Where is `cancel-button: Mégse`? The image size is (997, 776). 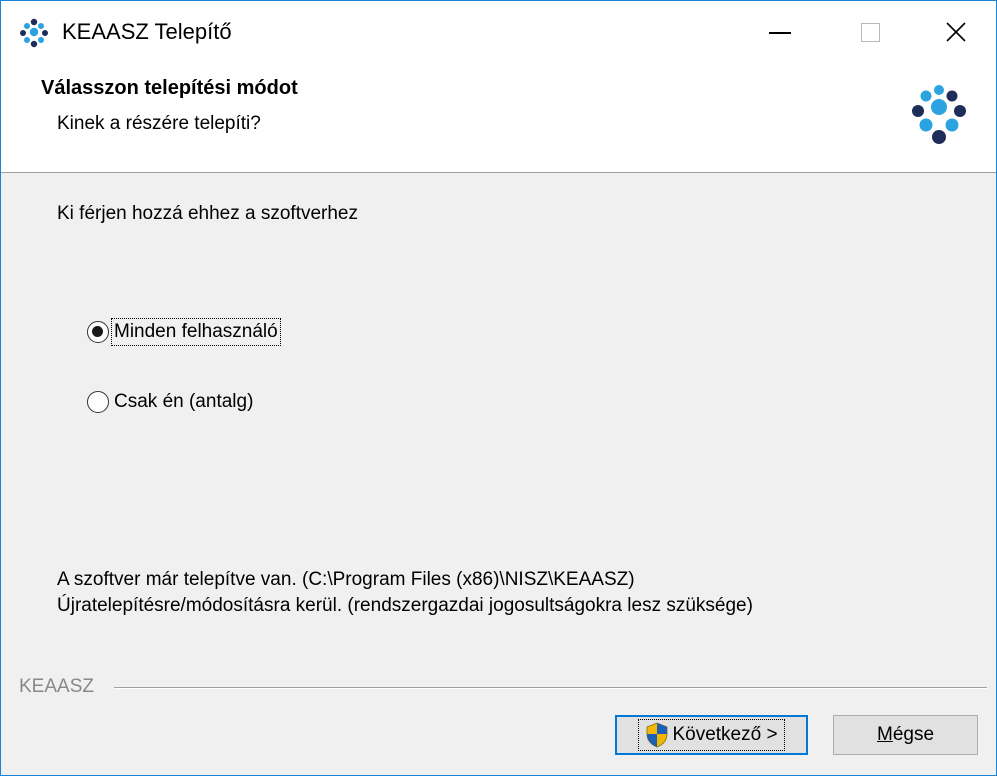 cancel-button: Mégse is located at coordinates (905, 735).